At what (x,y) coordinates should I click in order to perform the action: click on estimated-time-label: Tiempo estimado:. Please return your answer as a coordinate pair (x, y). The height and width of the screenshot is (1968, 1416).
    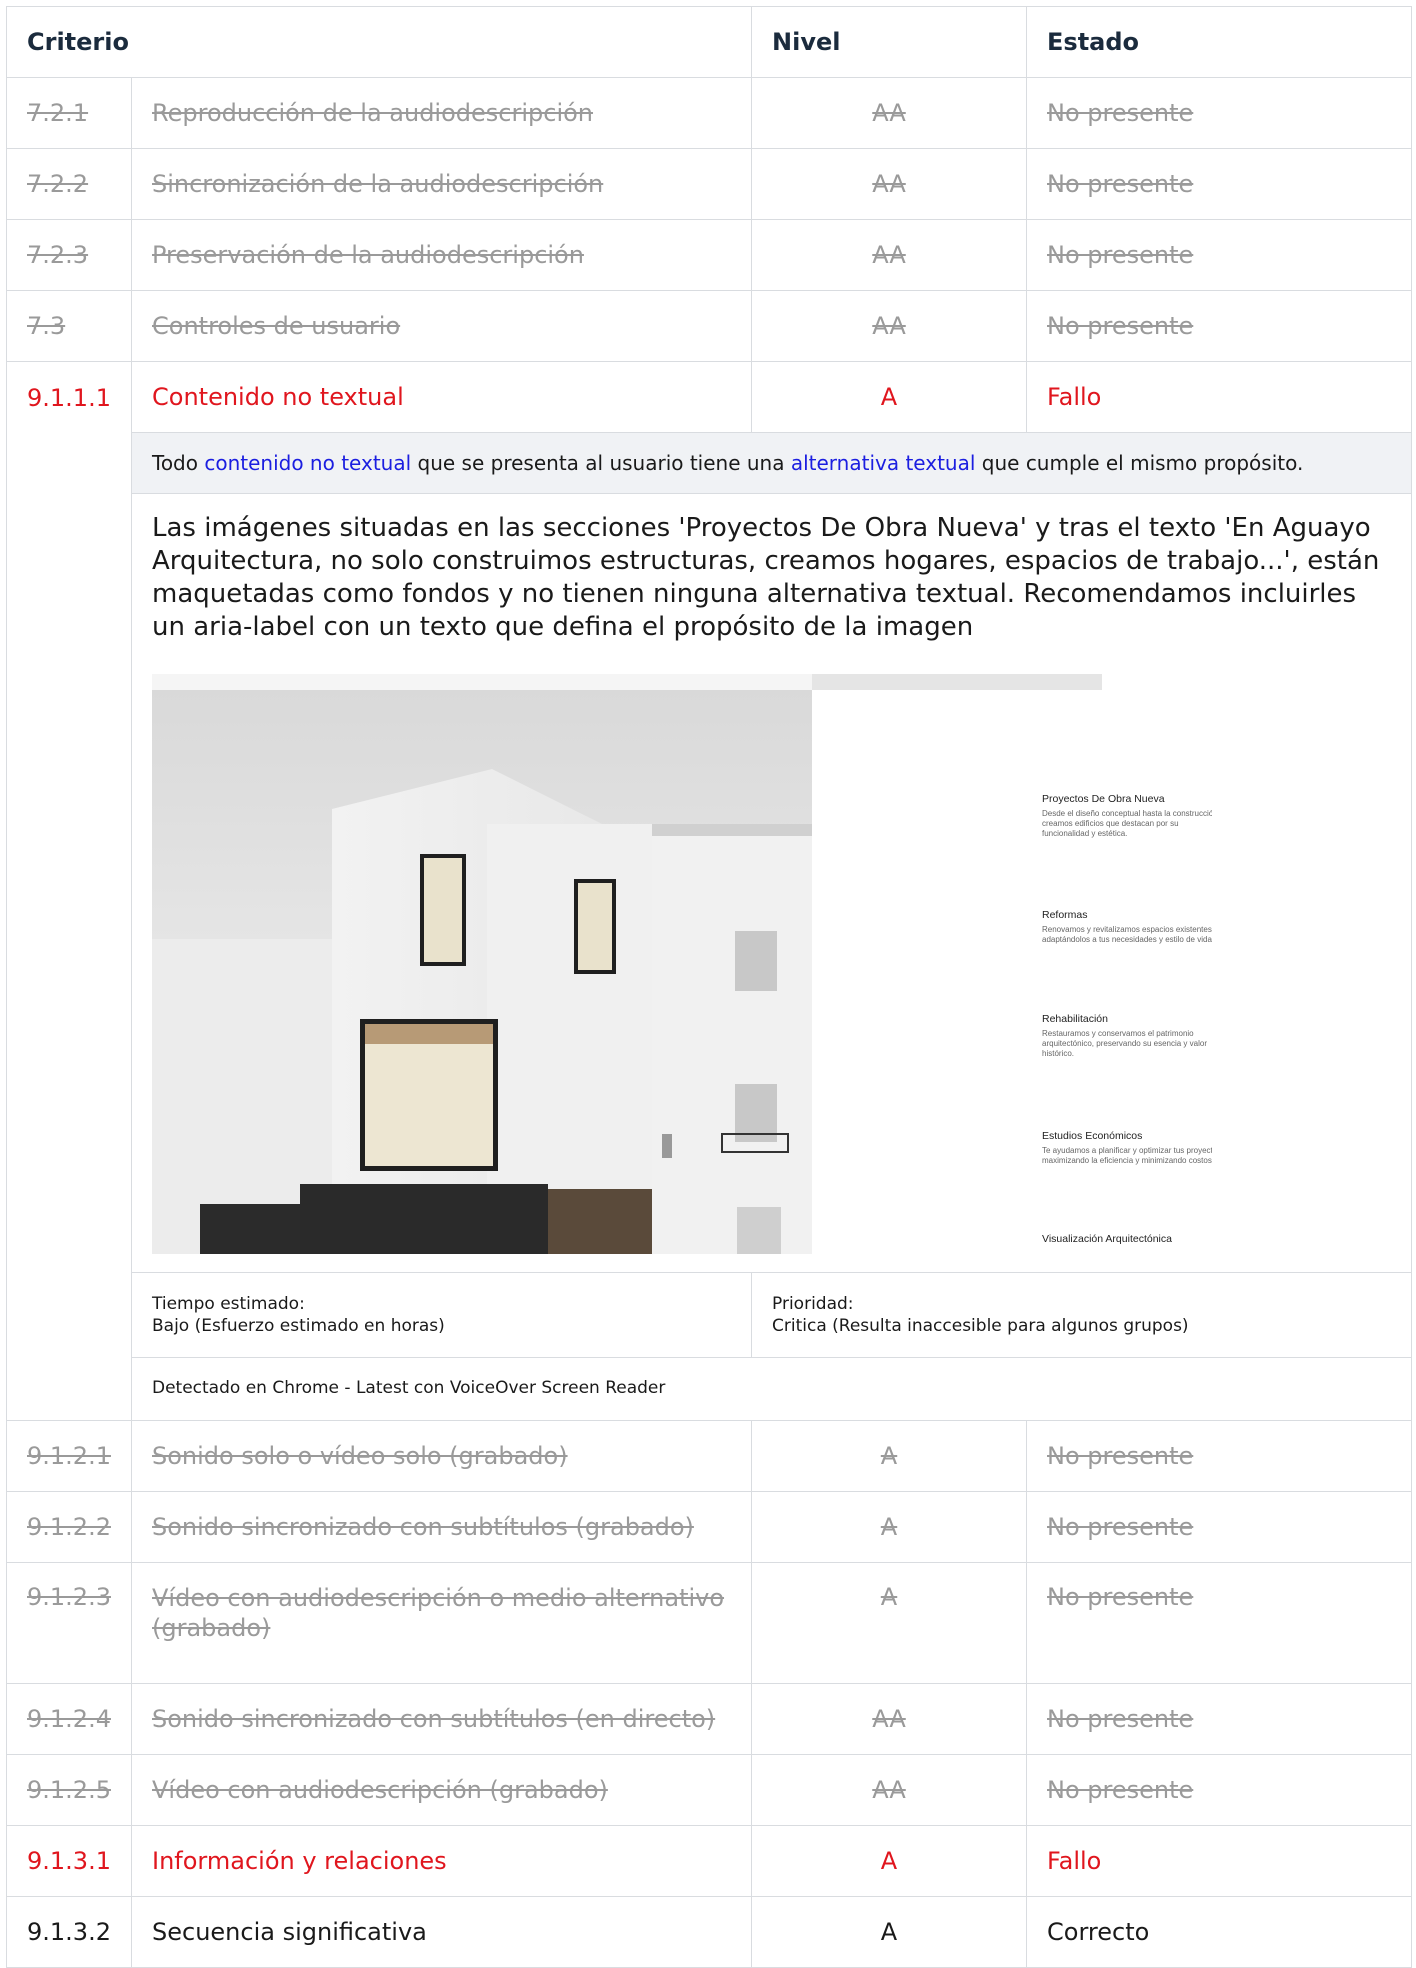
    Looking at the image, I should click on (228, 1304).